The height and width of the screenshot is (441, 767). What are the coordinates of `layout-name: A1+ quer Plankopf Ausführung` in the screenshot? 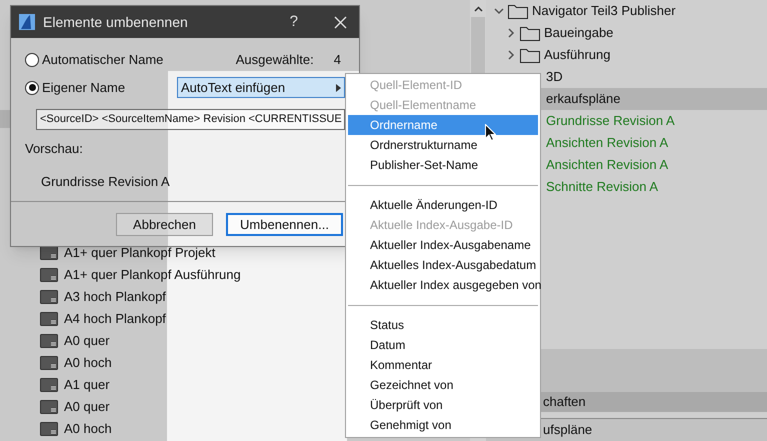 It's located at (152, 275).